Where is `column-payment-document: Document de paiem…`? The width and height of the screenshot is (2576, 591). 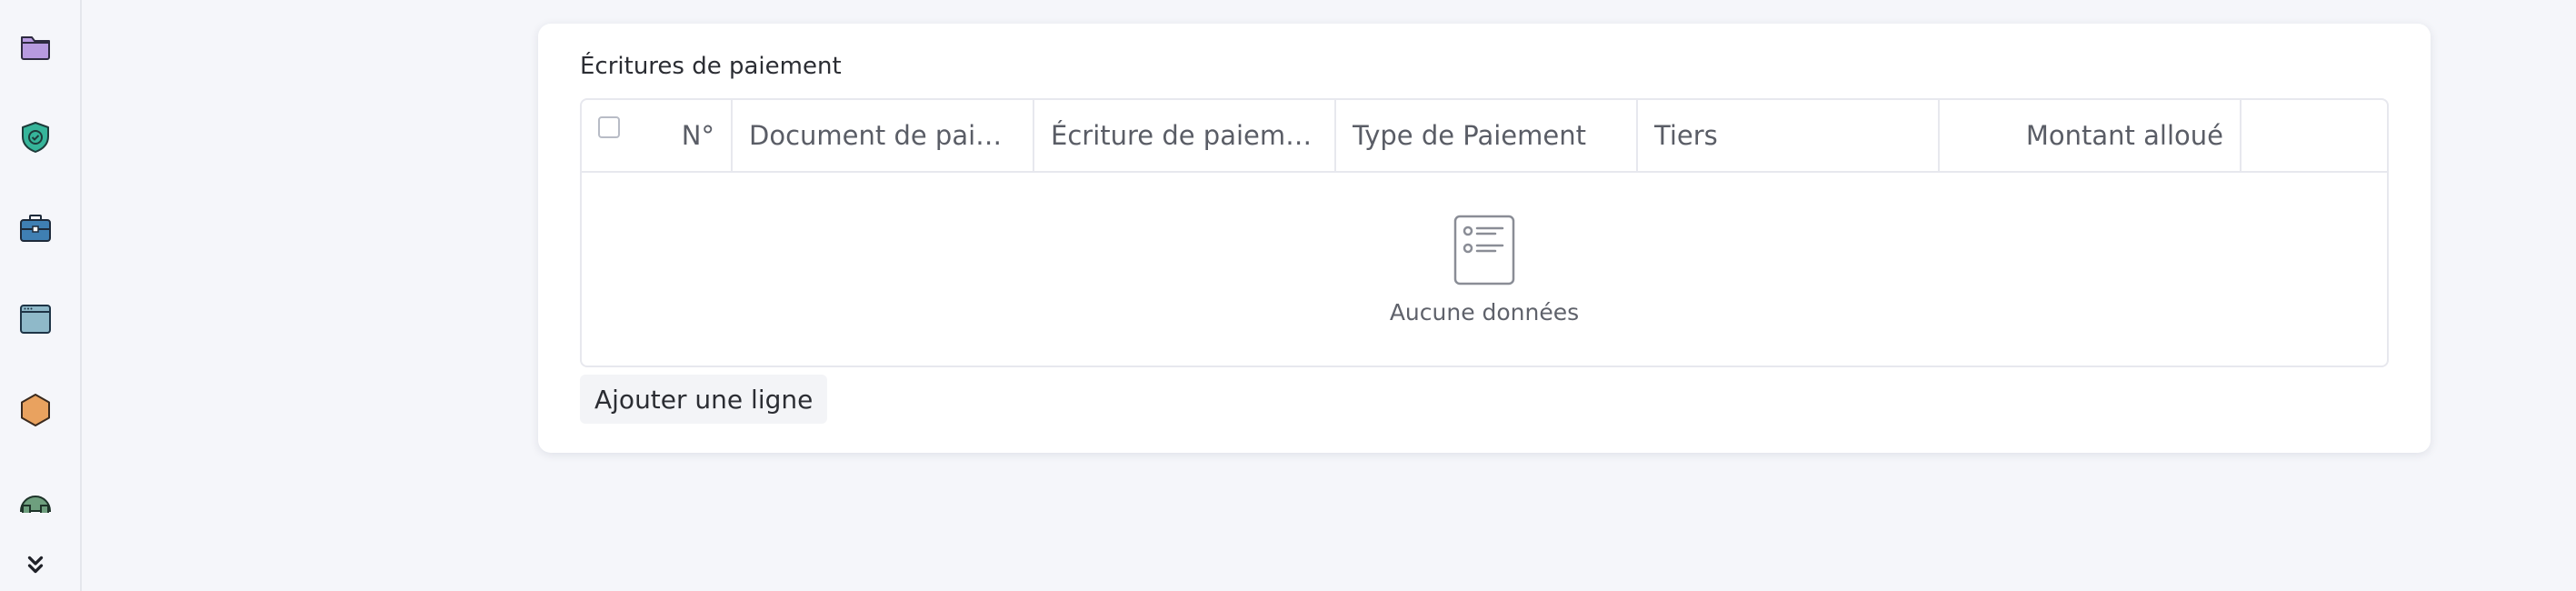 column-payment-document: Document de paiem… is located at coordinates (884, 135).